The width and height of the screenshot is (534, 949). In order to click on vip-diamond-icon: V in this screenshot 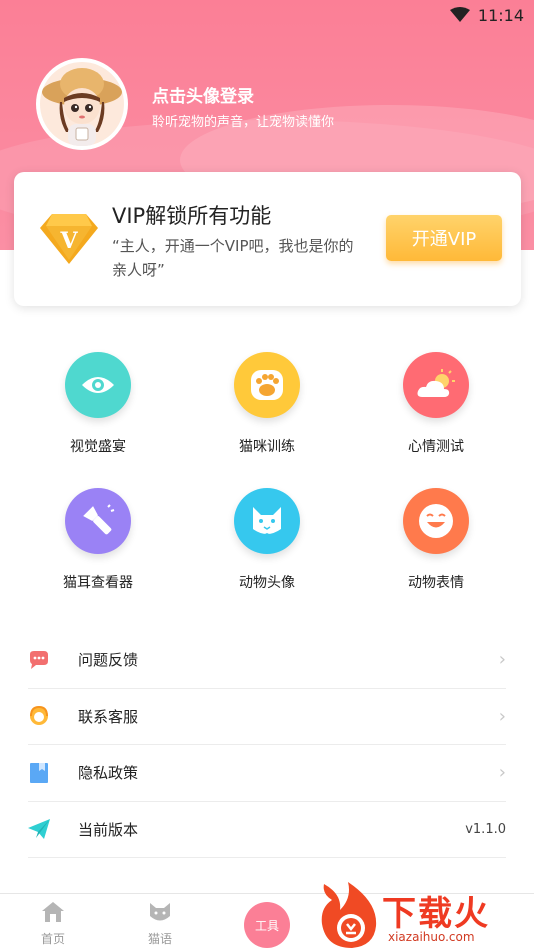, I will do `click(69, 240)`.